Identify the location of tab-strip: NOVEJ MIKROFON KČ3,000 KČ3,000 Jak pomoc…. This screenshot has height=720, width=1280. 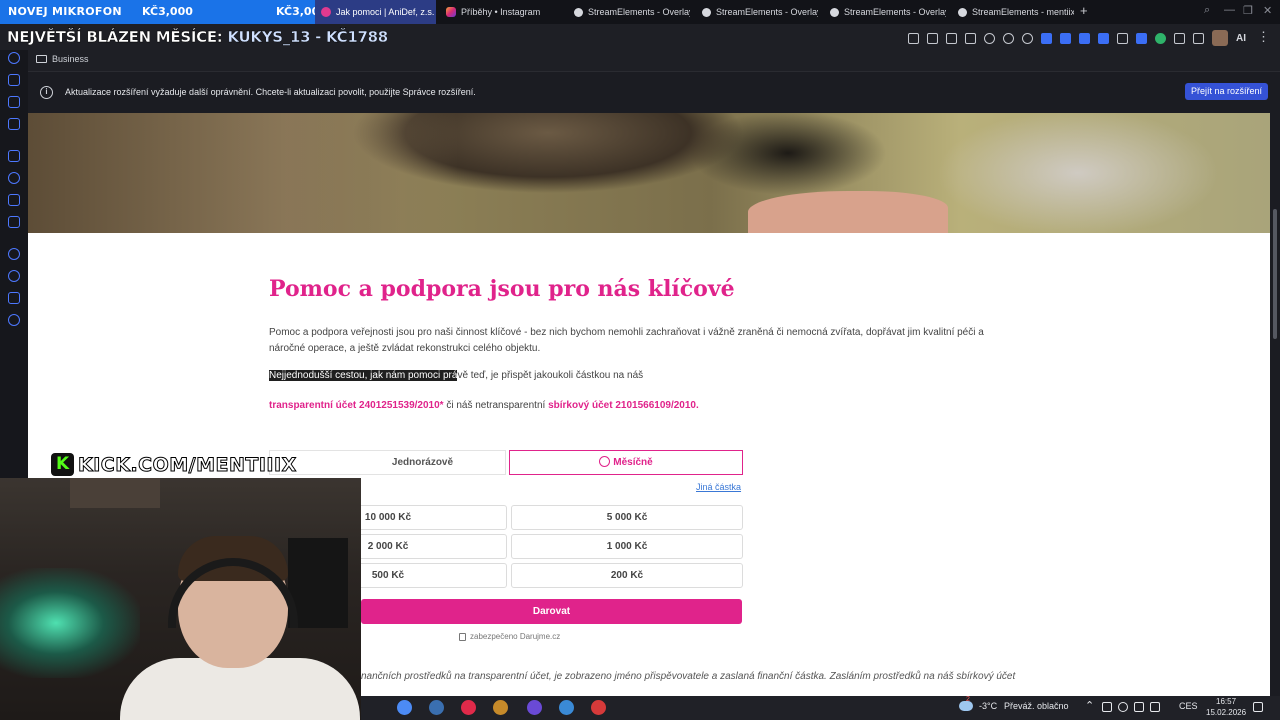
(640, 12).